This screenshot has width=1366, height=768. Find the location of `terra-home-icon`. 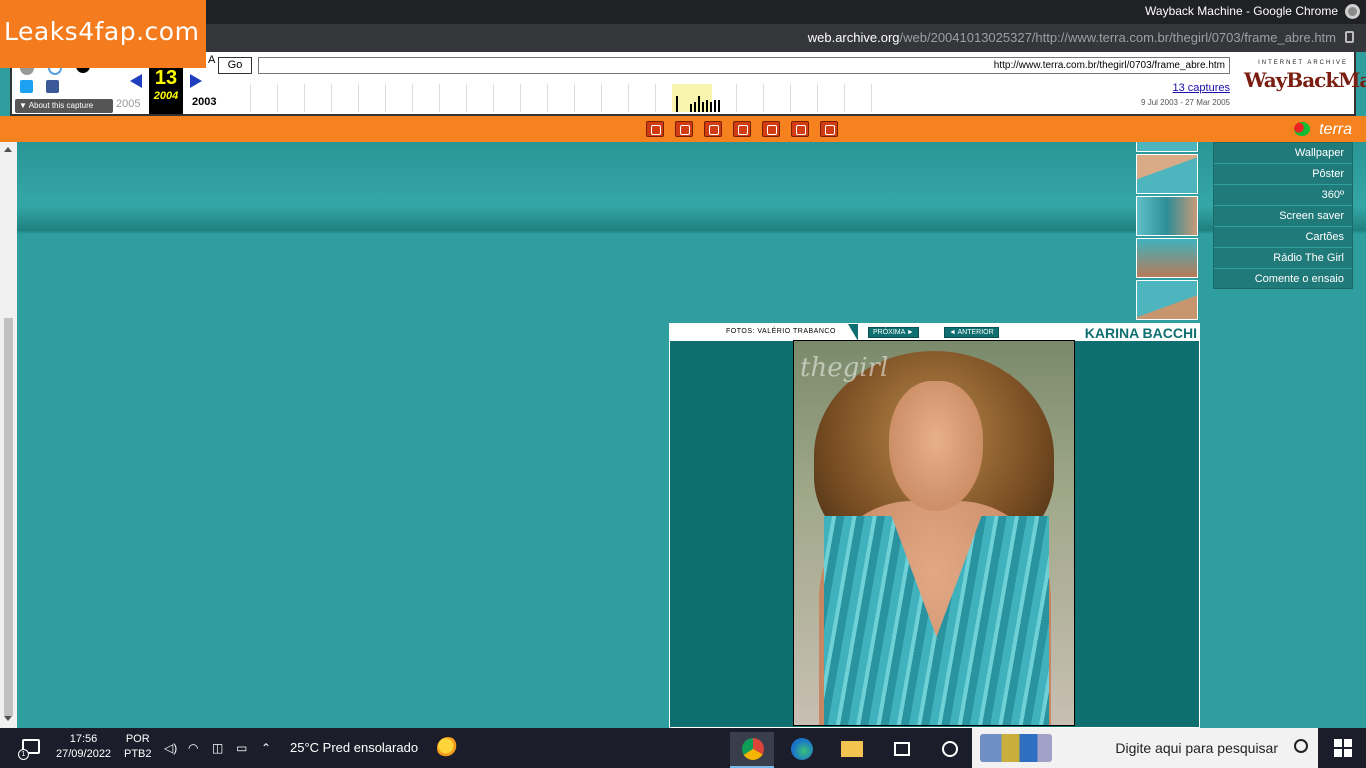

terra-home-icon is located at coordinates (655, 129).